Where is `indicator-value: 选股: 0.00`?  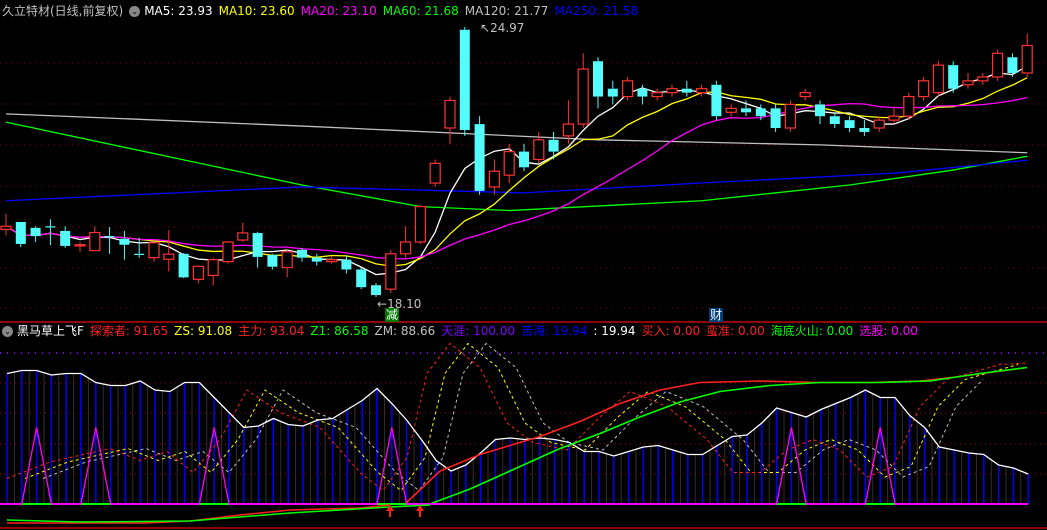 indicator-value: 选股: 0.00 is located at coordinates (888, 331).